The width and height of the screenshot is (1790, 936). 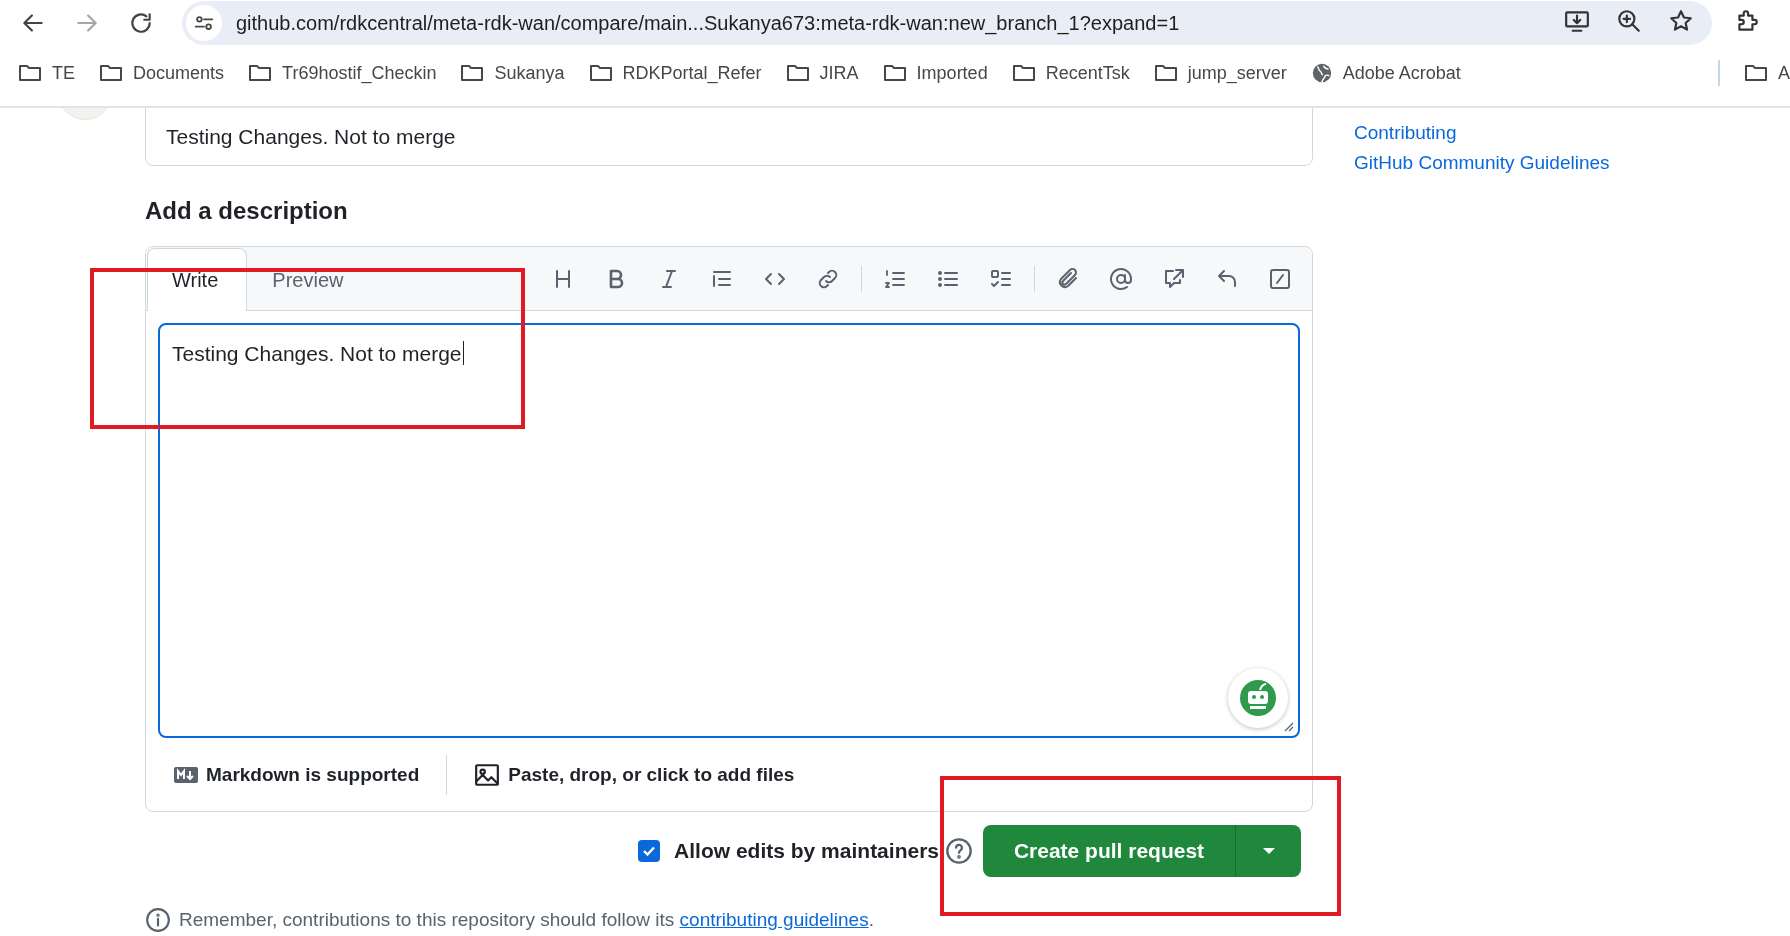 What do you see at coordinates (729, 137) in the screenshot?
I see `title-field: Testing Changes. Not to merge` at bounding box center [729, 137].